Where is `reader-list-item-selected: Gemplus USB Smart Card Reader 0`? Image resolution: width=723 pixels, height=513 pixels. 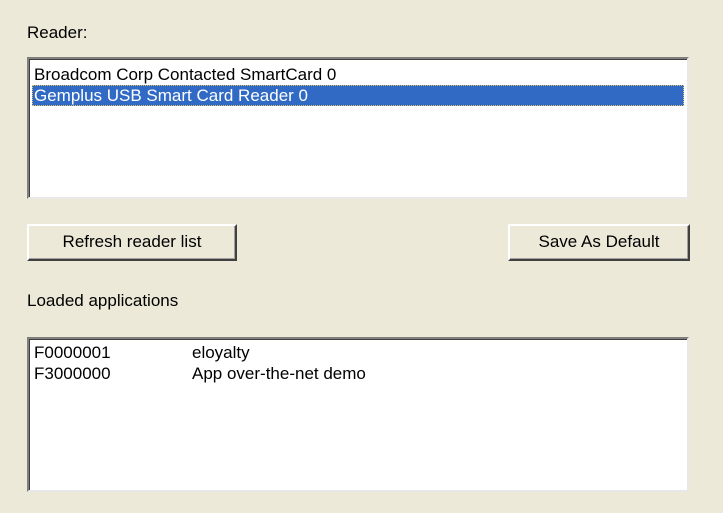
reader-list-item-selected: Gemplus USB Smart Card Reader 0 is located at coordinates (358, 95).